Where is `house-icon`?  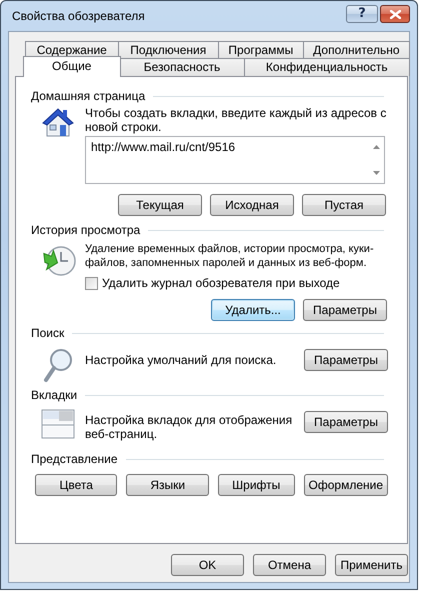
house-icon is located at coordinates (58, 122).